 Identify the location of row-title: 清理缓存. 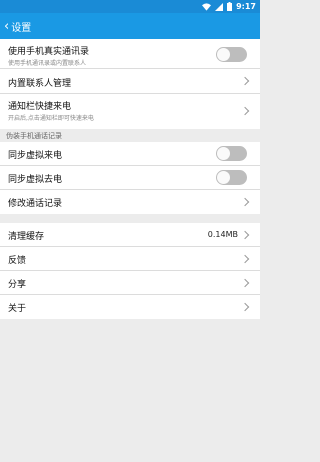
(26, 237).